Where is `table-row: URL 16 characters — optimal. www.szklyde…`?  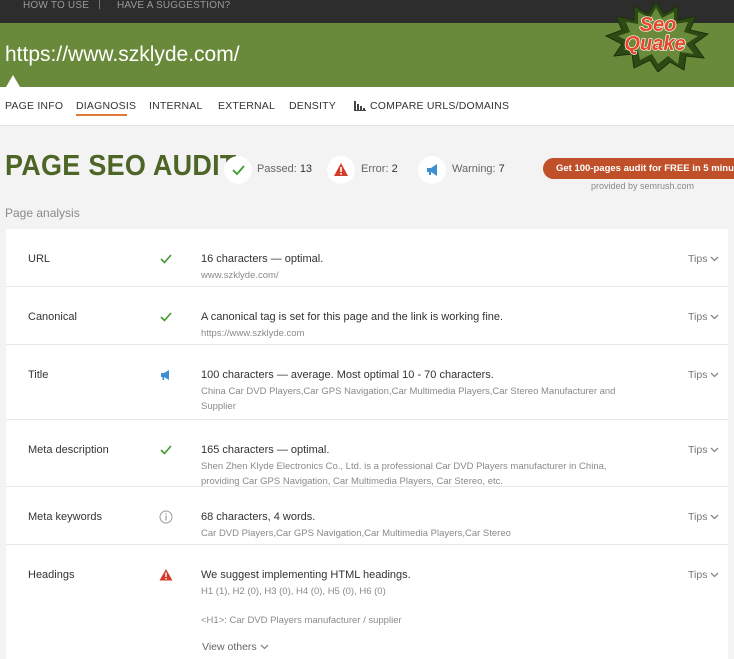 table-row: URL 16 characters — optimal. www.szklyde… is located at coordinates (367, 258).